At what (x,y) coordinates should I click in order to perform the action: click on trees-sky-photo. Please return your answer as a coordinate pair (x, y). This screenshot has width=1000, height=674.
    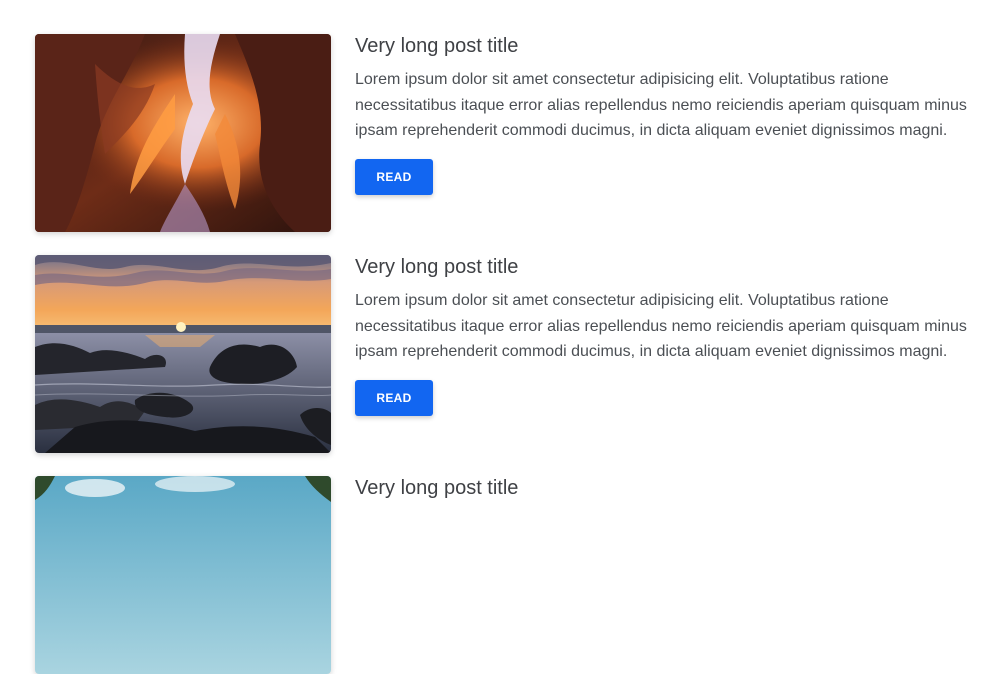
    Looking at the image, I should click on (183, 575).